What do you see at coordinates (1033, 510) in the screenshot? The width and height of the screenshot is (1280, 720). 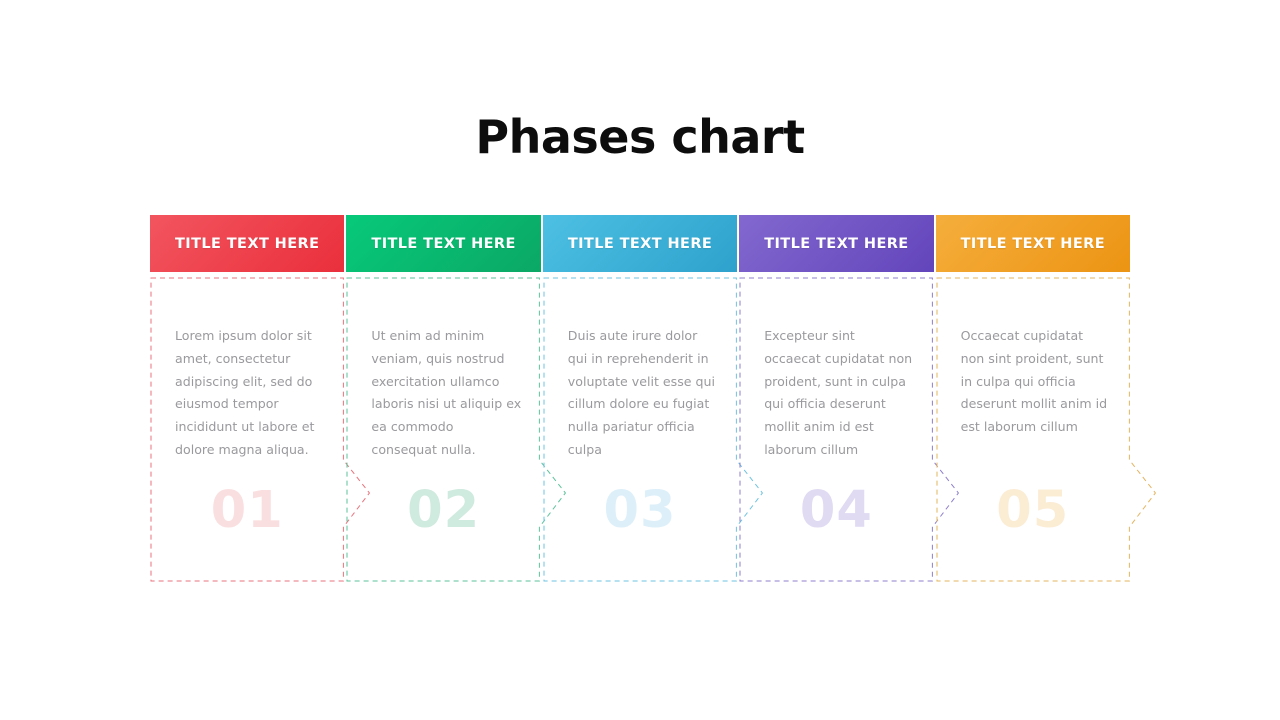 I see `phase-number-5: 05` at bounding box center [1033, 510].